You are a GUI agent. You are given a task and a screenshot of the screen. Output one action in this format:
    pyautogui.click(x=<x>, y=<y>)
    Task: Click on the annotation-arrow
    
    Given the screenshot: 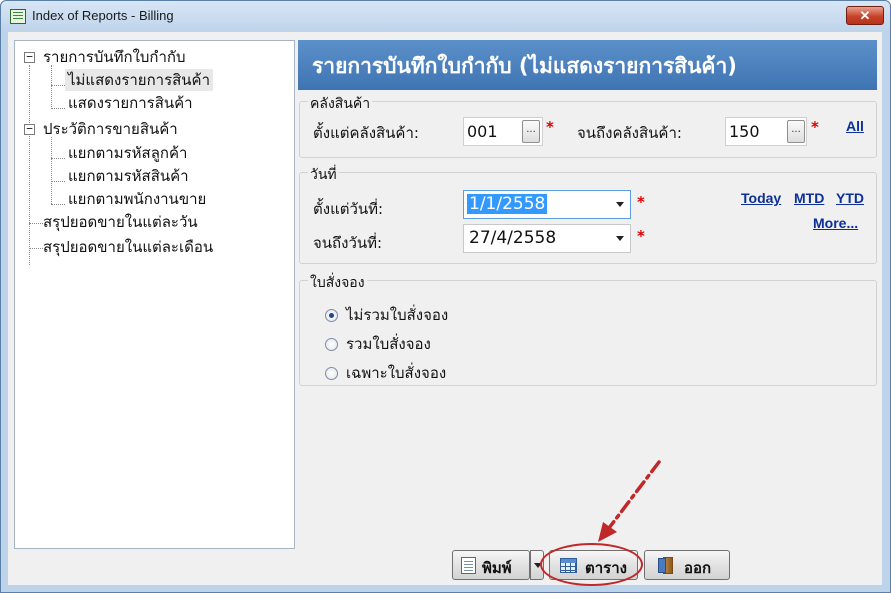 What is the action you would take?
    pyautogui.click(x=629, y=501)
    